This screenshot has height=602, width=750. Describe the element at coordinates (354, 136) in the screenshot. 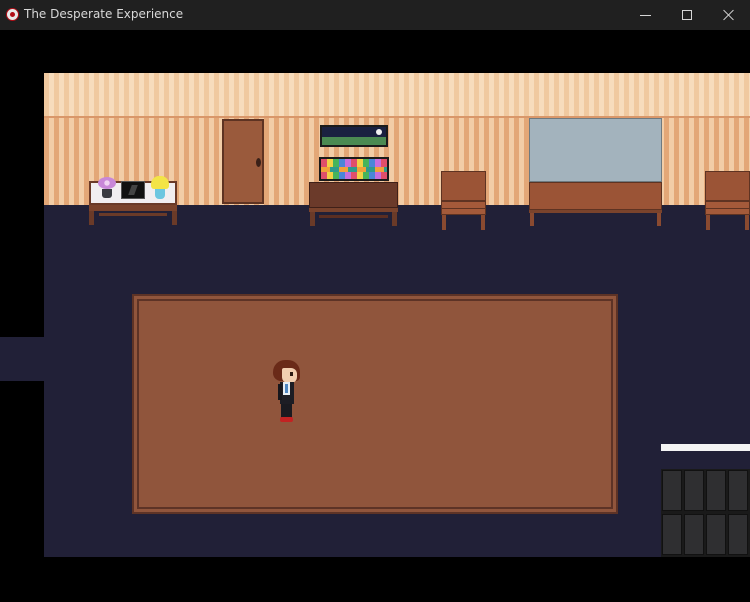

I see `night-sky-painting` at that location.